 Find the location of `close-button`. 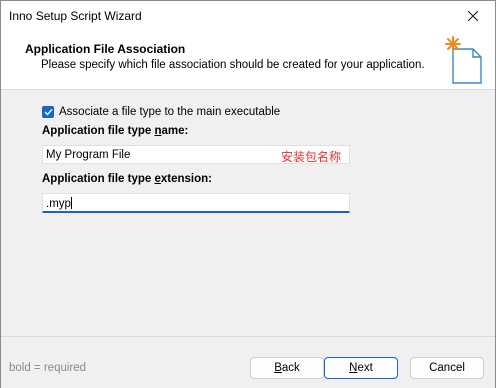

close-button is located at coordinates (473, 16).